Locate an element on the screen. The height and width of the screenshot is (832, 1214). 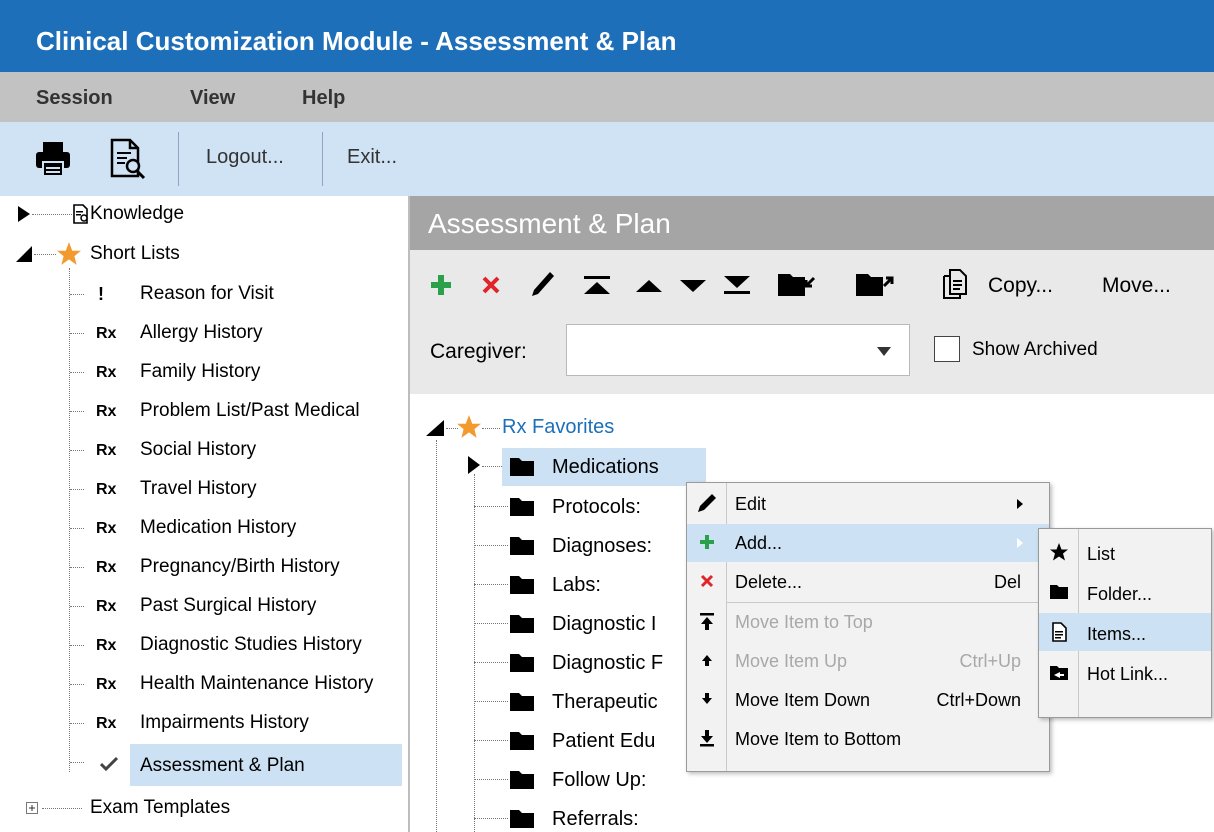
context-menu-move-up: Move Item Up Ctrl+Up is located at coordinates (868, 661).